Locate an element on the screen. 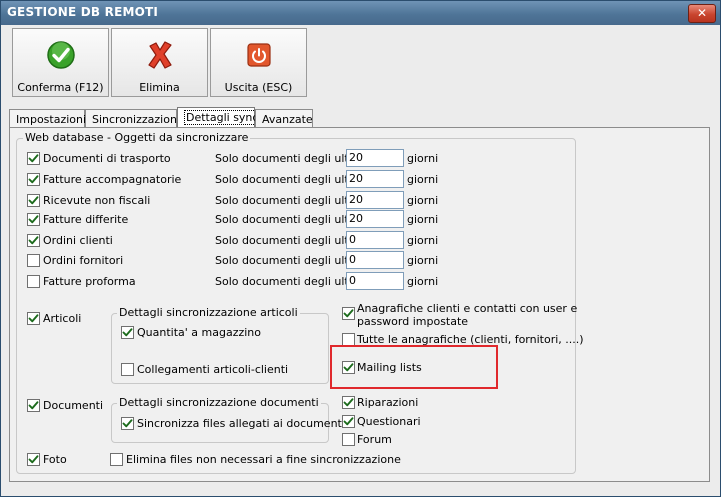 This screenshot has height=497, width=721. documenti-checkbox is located at coordinates (33, 405).